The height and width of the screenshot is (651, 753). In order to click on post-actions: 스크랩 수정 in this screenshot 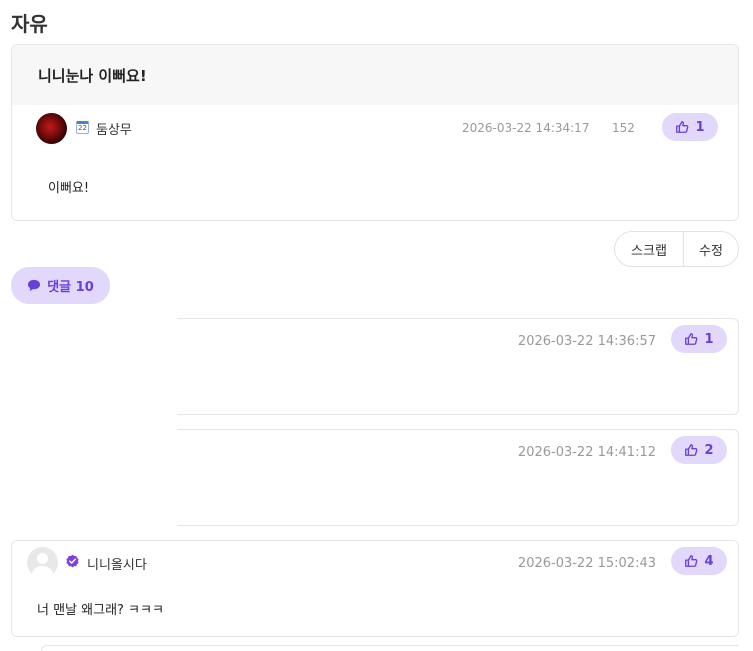, I will do `click(676, 249)`.